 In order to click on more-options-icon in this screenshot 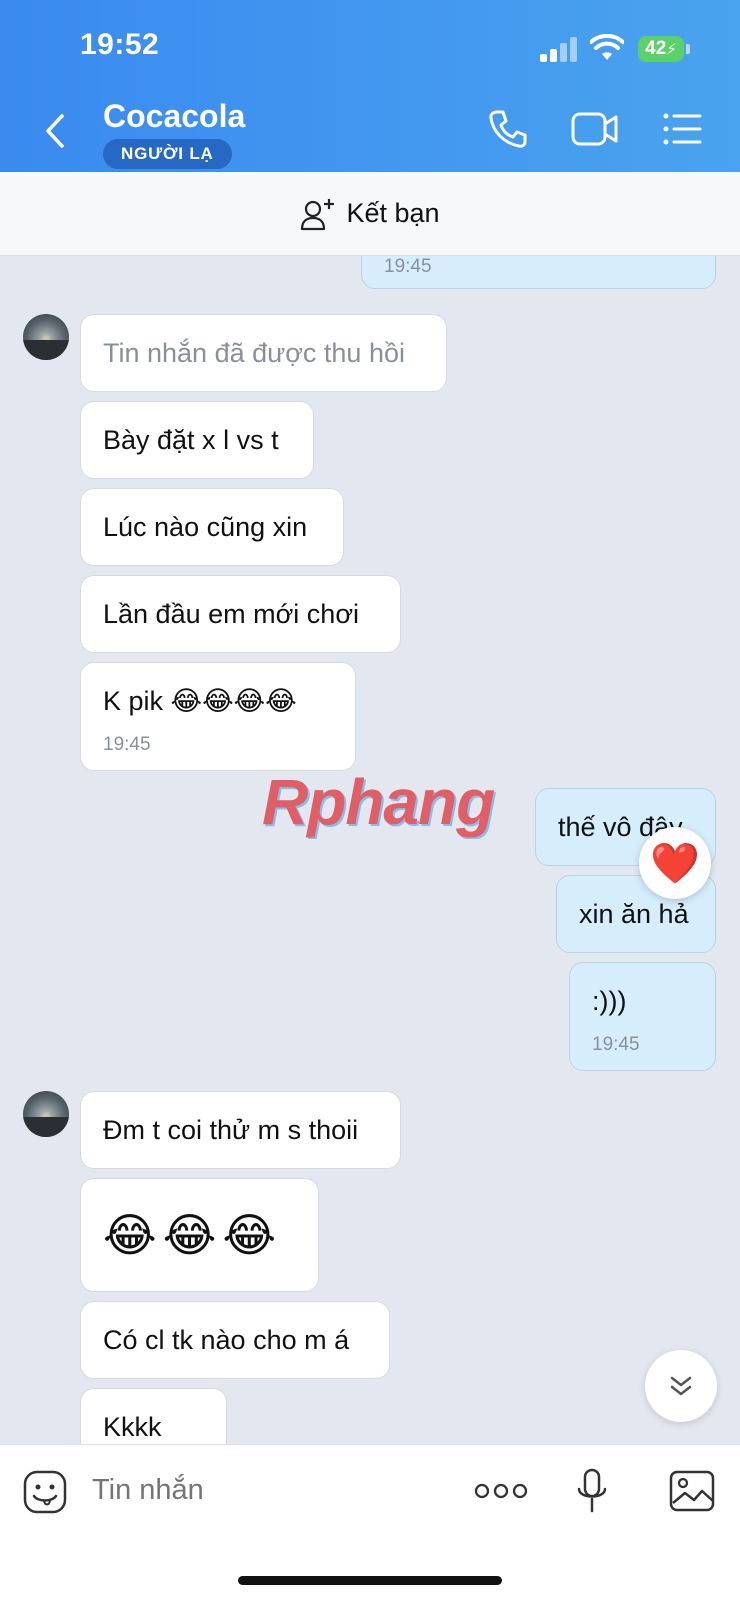, I will do `click(501, 1491)`.